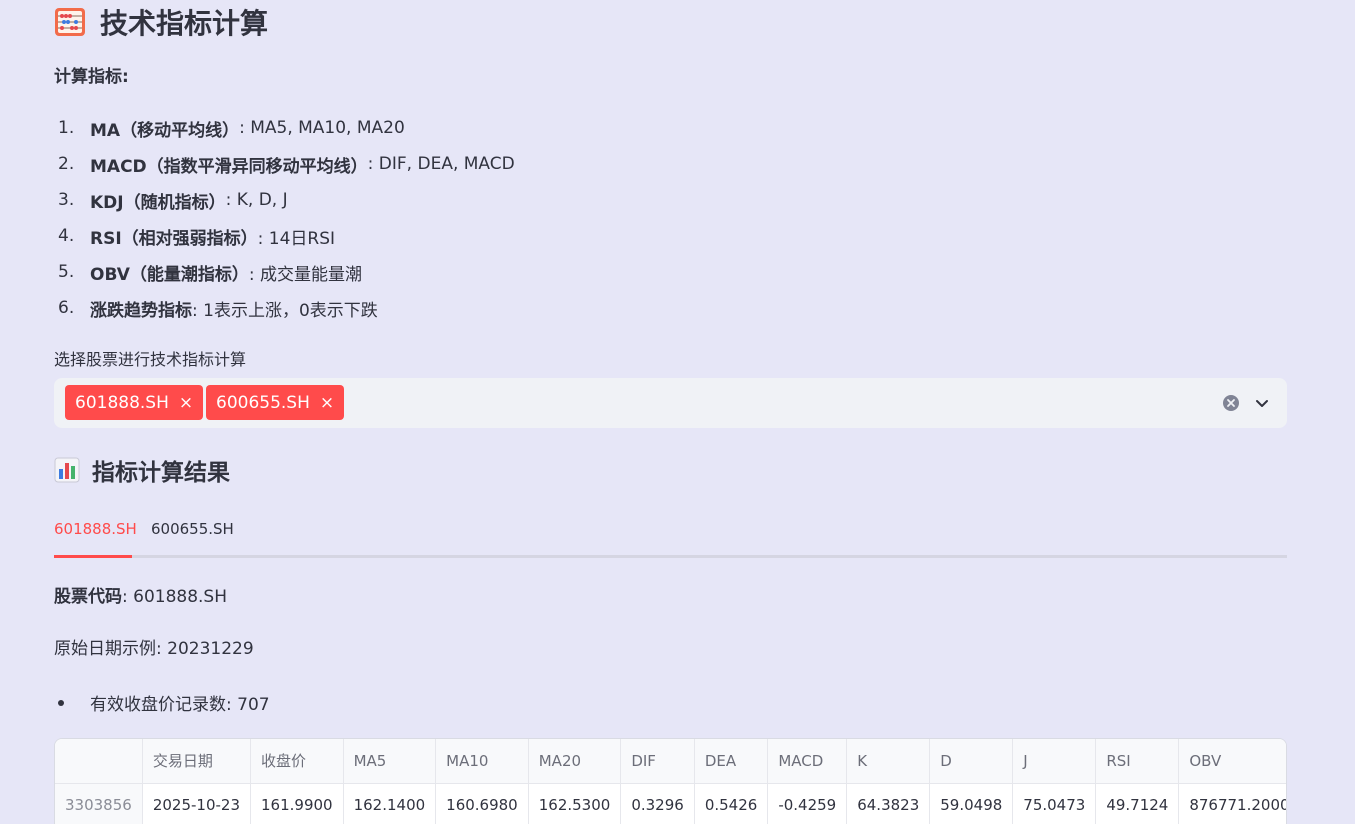 This screenshot has width=1355, height=824. I want to click on table-cell: 59.0498, so click(971, 803).